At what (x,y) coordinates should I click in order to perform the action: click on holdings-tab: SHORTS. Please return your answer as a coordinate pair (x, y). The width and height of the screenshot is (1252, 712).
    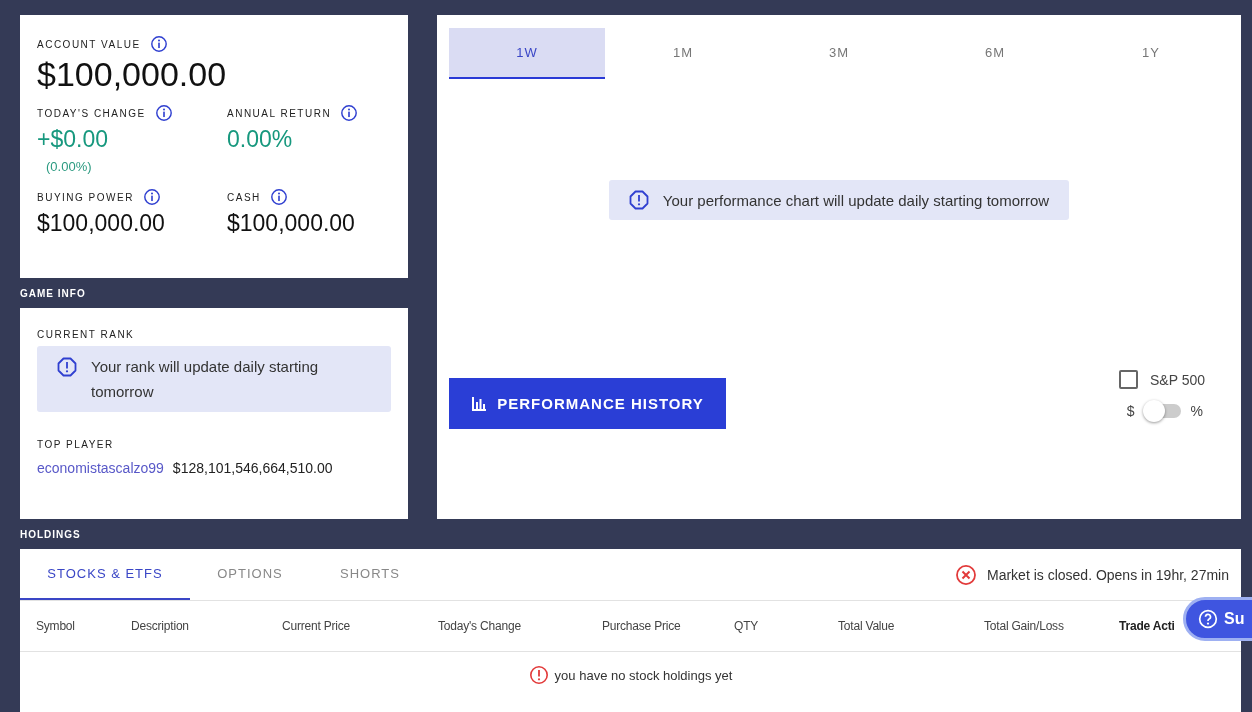
    Looking at the image, I should click on (370, 574).